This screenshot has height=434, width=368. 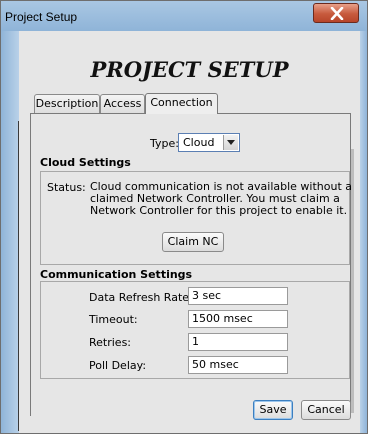 I want to click on close-icon, so click(x=337, y=13).